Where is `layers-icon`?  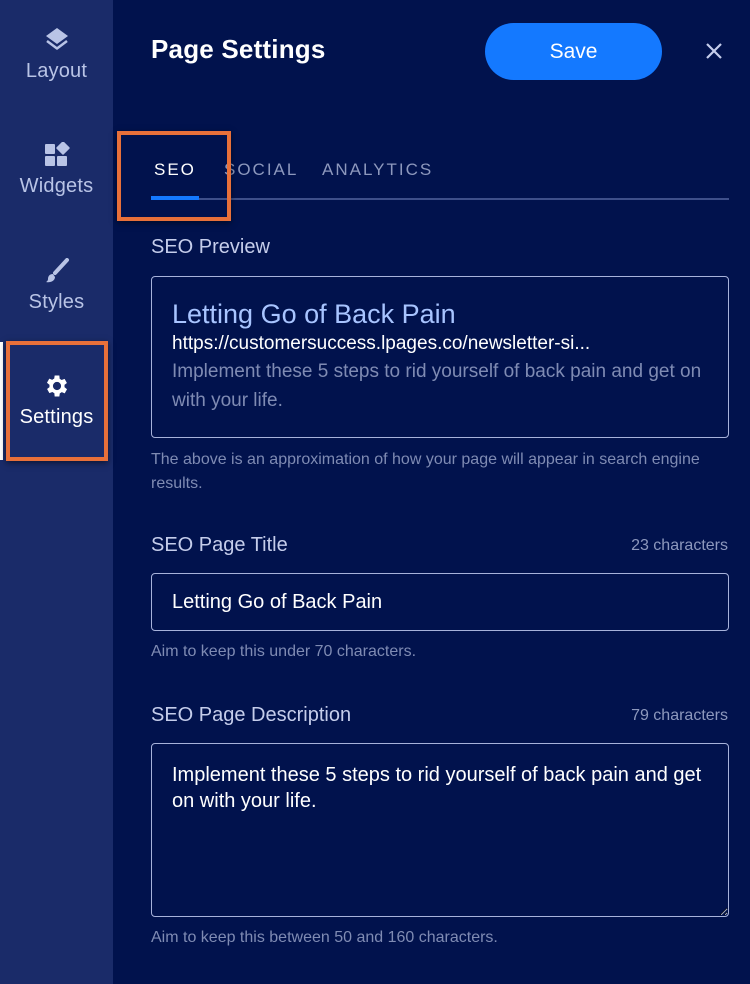 layers-icon is located at coordinates (57, 40).